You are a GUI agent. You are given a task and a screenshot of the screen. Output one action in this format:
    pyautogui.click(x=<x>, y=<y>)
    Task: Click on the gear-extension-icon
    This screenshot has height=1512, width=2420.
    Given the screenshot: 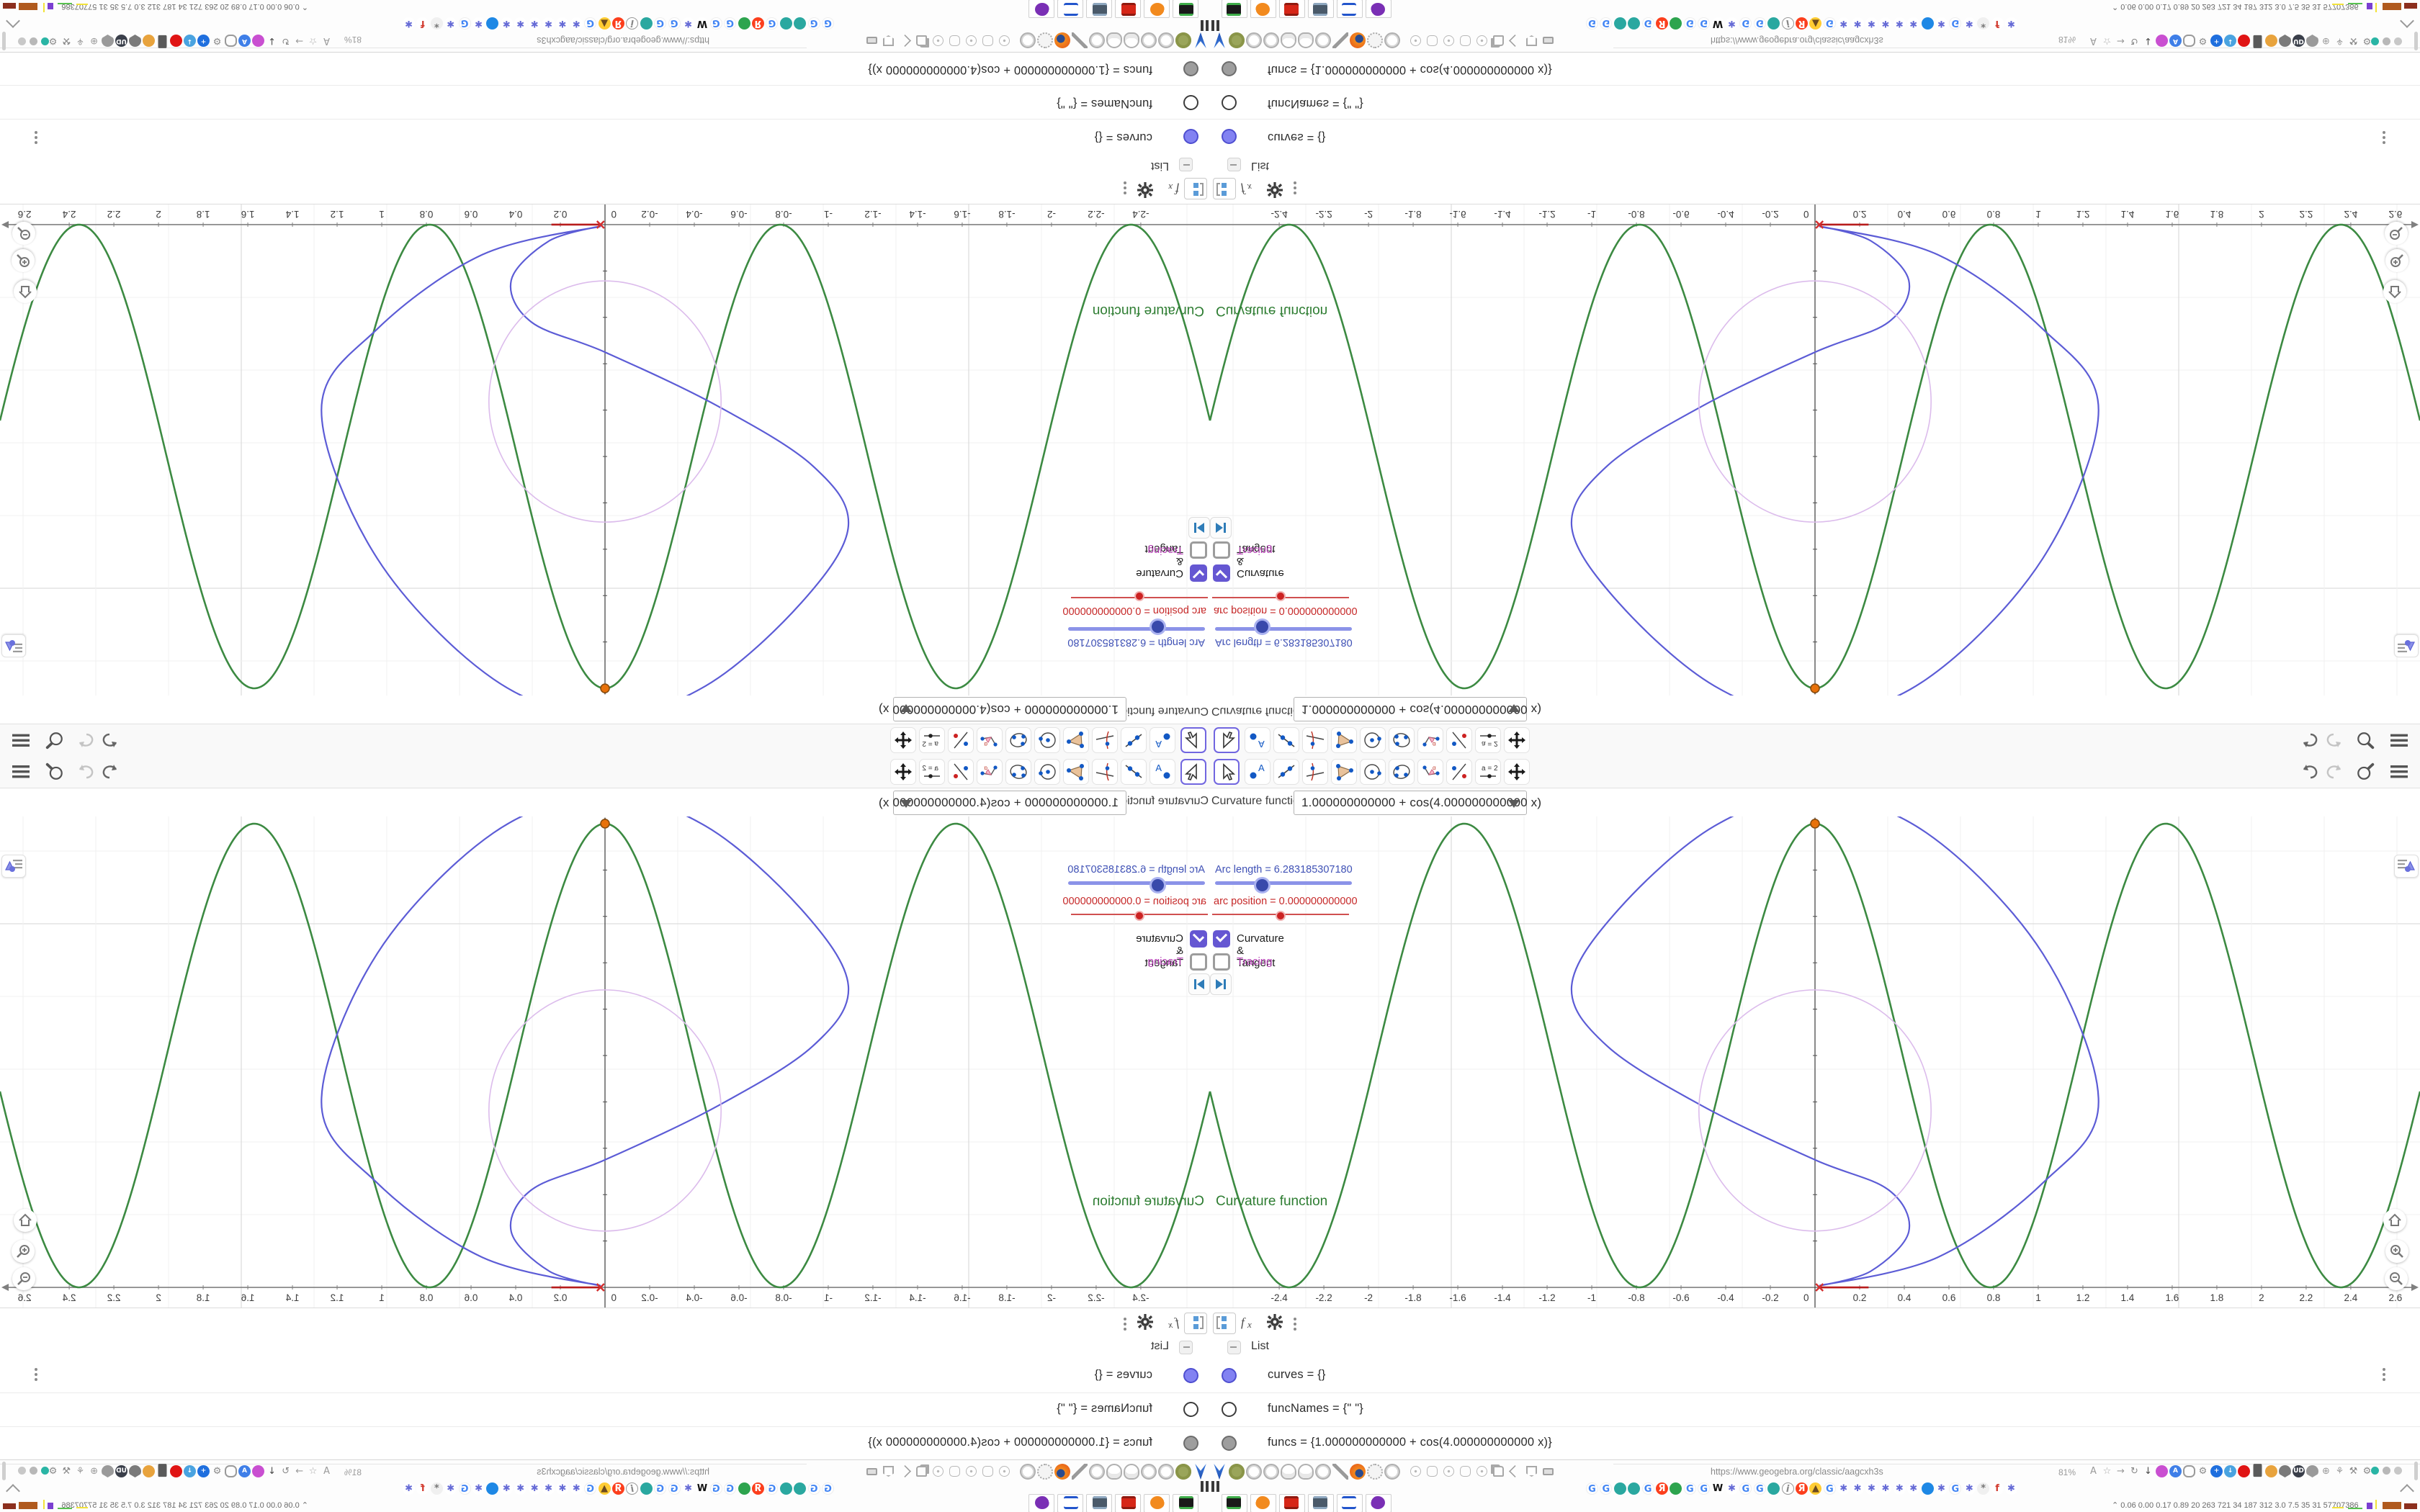 What is the action you would take?
    pyautogui.click(x=1045, y=1472)
    